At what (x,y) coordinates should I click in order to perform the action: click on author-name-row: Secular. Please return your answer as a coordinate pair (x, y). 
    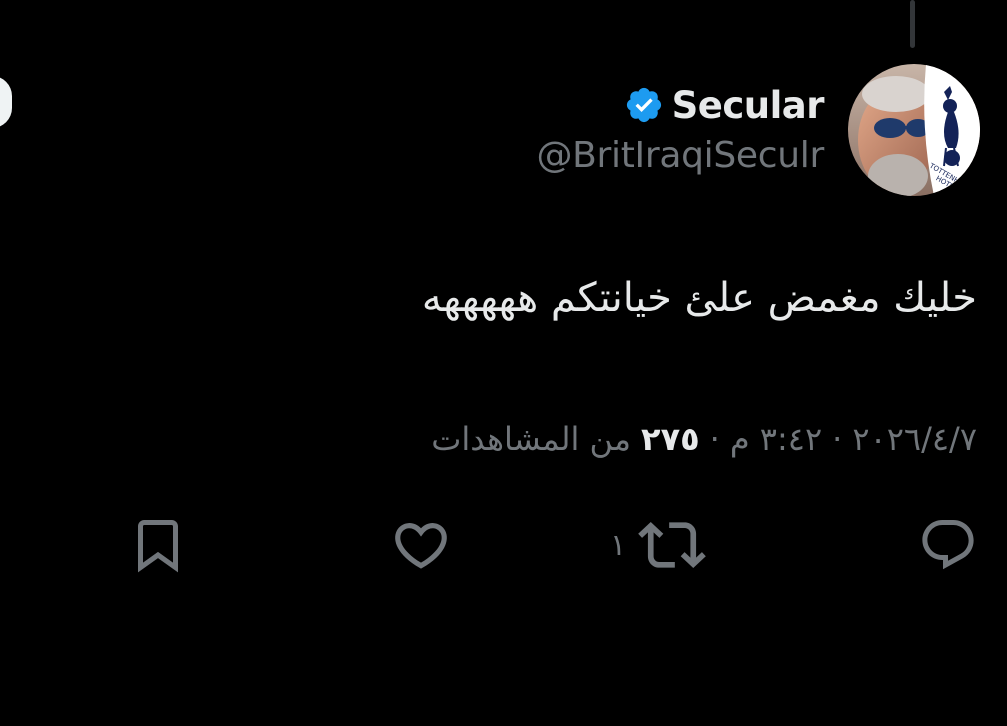
    Looking at the image, I should click on (724, 105).